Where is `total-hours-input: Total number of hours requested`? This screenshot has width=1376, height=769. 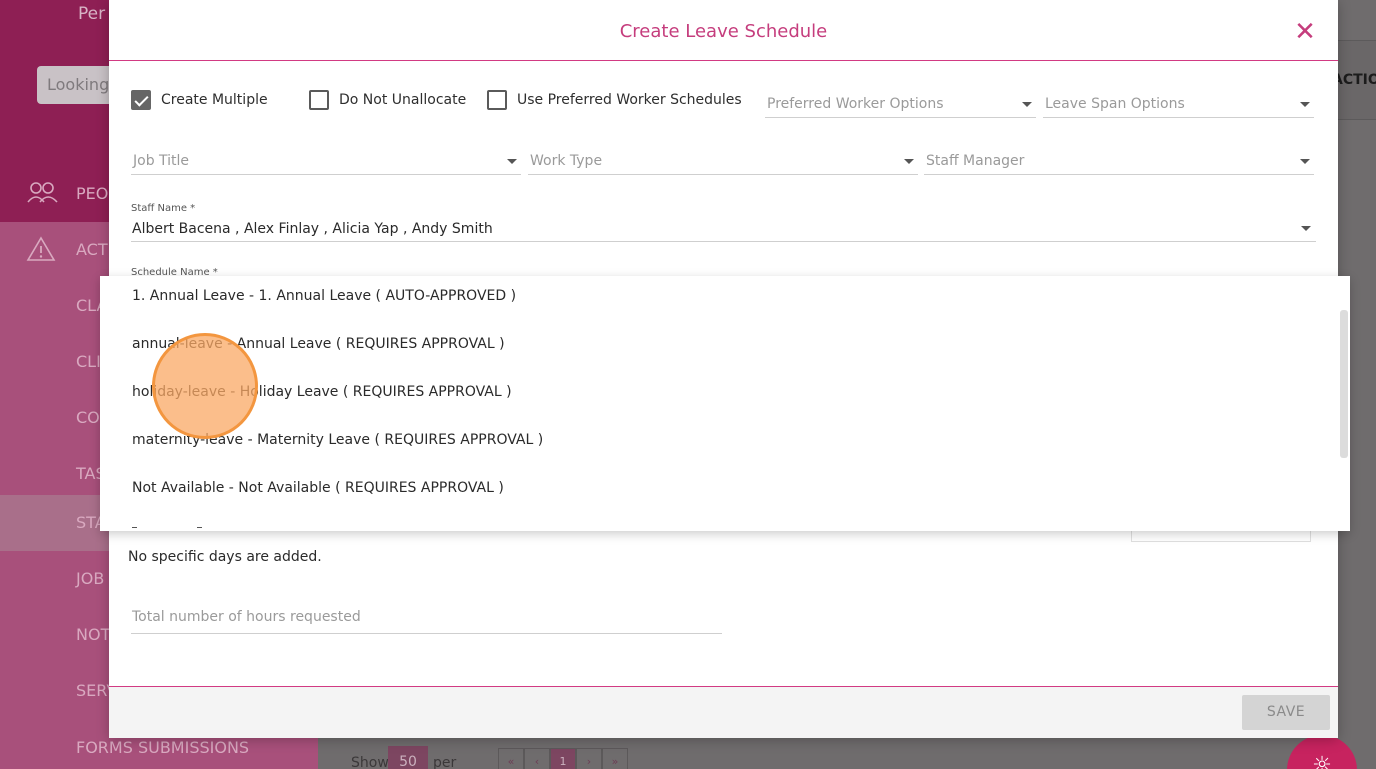 total-hours-input: Total number of hours requested is located at coordinates (426, 620).